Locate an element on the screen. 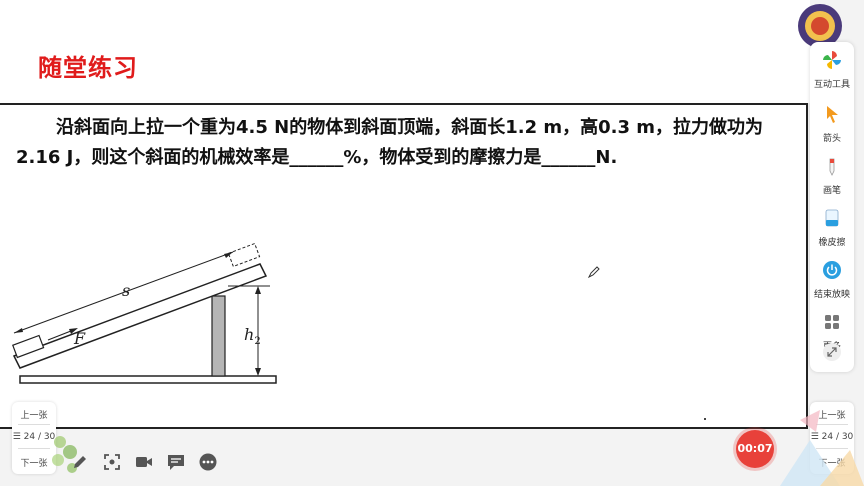 This screenshot has height=486, width=864. collapse-icon is located at coordinates (832, 352).